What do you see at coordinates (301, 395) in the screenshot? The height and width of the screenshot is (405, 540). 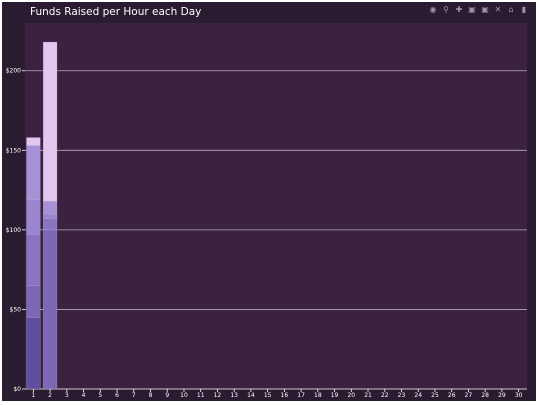 I see `x-tick-label: 17` at bounding box center [301, 395].